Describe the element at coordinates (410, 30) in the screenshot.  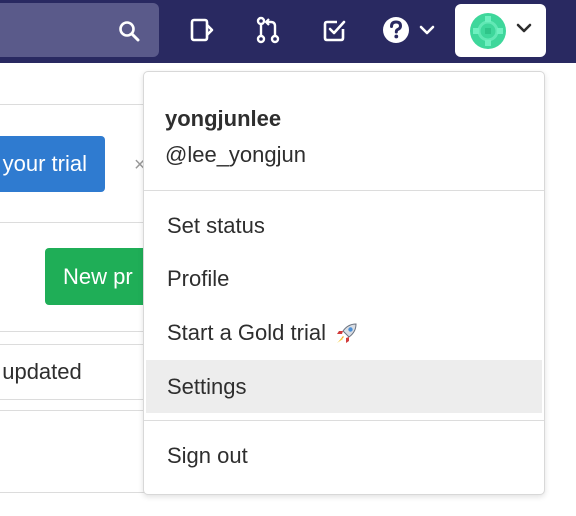
I see `help-dropdown` at that location.